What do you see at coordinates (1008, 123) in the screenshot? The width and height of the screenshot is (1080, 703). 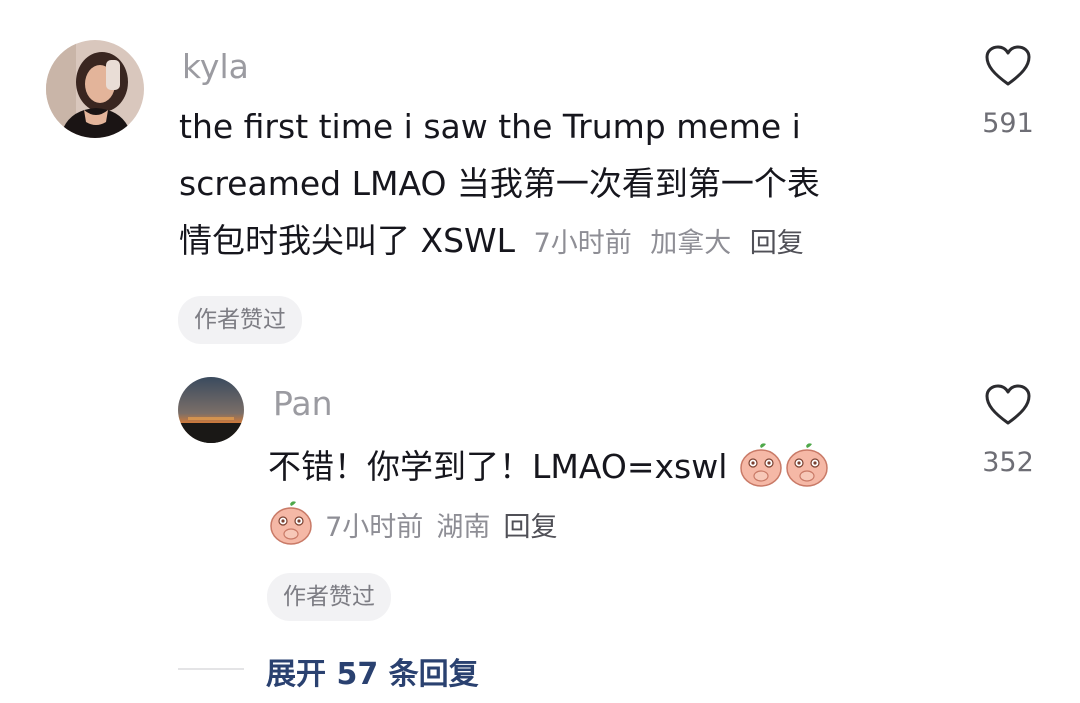 I see `comment-like-count: 591` at bounding box center [1008, 123].